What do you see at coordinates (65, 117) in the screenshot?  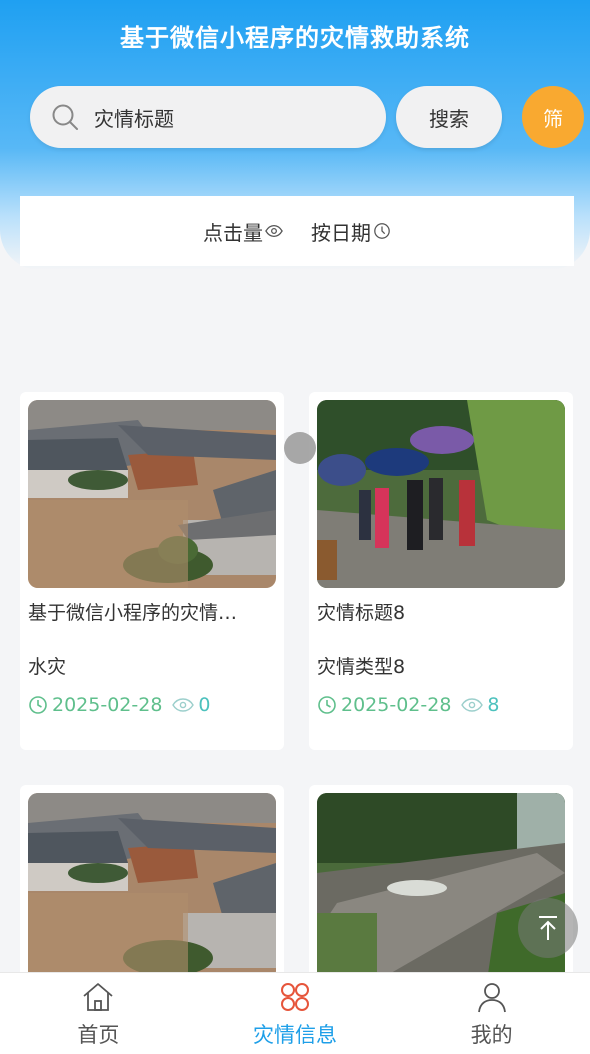 I see `search-icon` at bounding box center [65, 117].